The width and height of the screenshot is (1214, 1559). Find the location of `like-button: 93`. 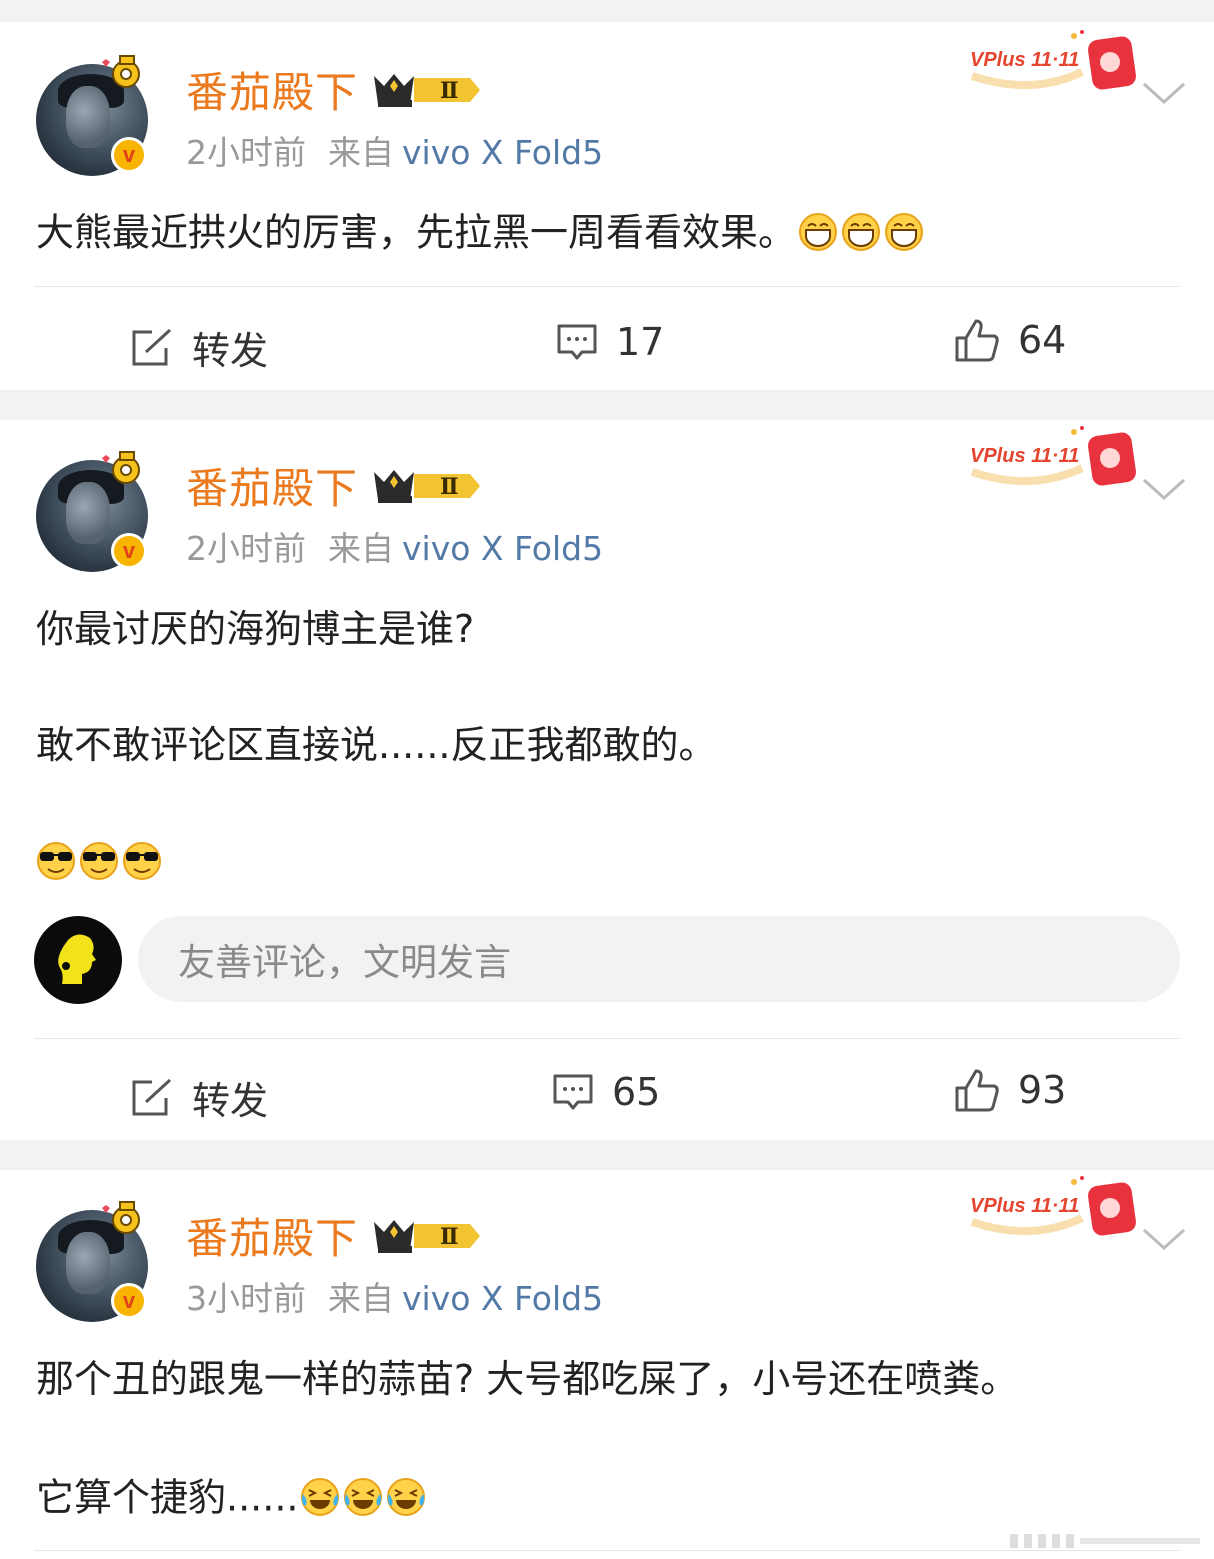

like-button: 93 is located at coordinates (1010, 1090).